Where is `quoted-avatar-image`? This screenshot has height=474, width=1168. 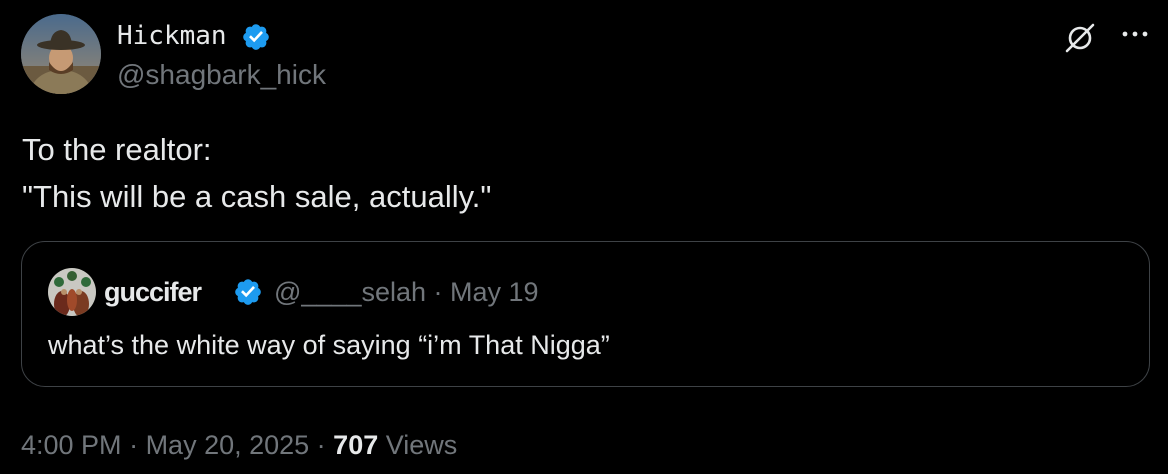
quoted-avatar-image is located at coordinates (72, 292).